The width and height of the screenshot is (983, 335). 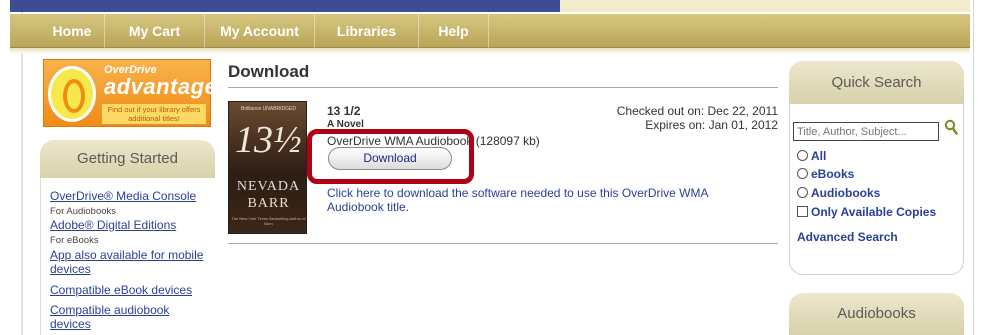 I want to click on nav-libraries: Libraries, so click(x=367, y=31).